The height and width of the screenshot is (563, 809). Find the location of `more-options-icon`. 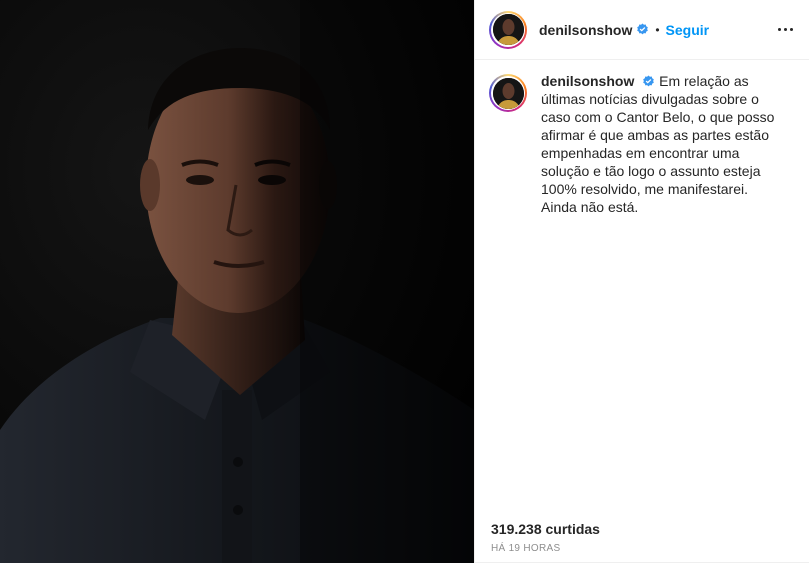

more-options-icon is located at coordinates (785, 30).